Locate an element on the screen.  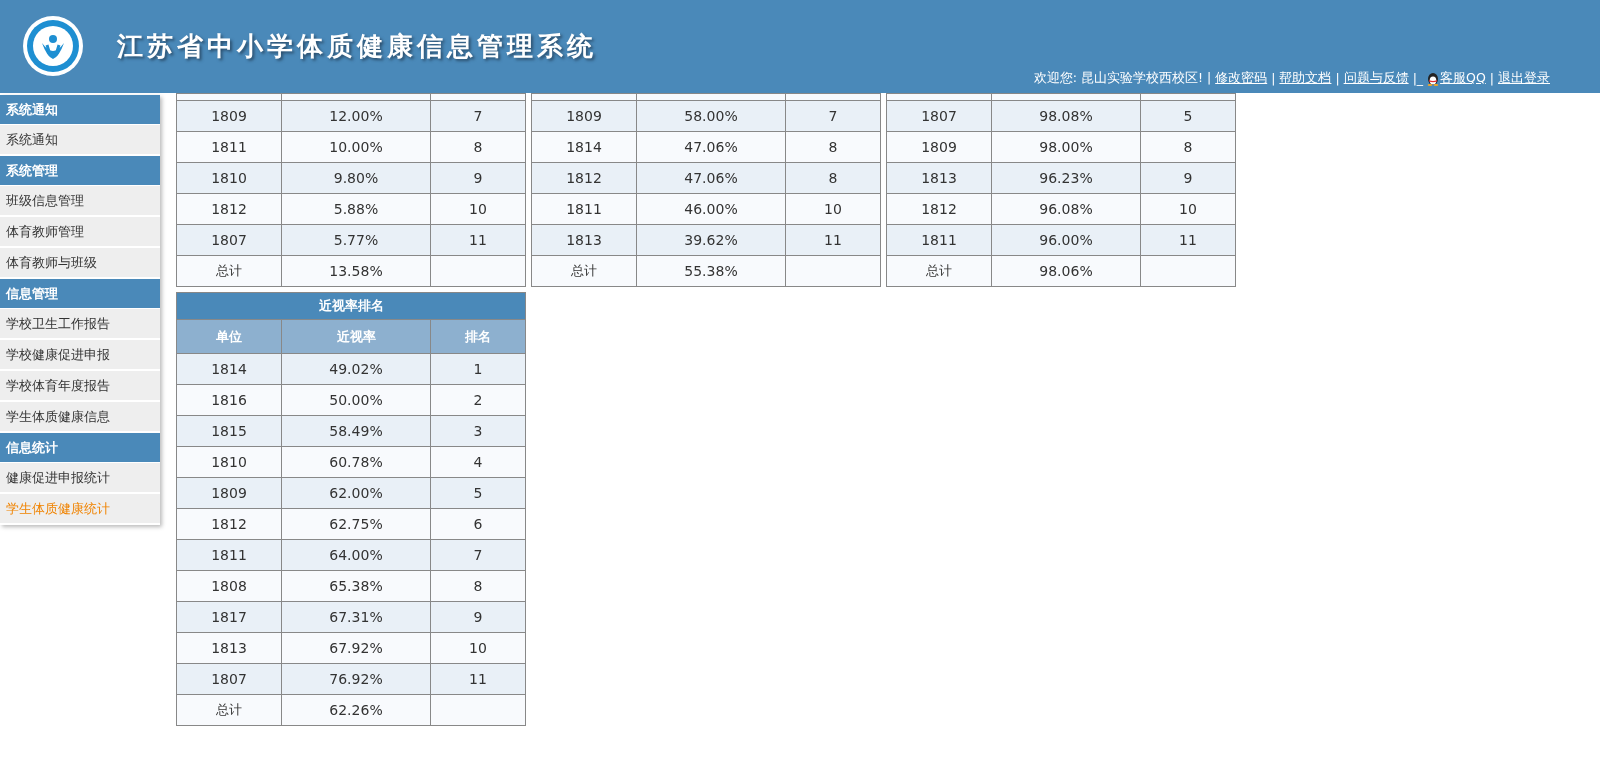
table-cell: 1807 is located at coordinates (939, 116).